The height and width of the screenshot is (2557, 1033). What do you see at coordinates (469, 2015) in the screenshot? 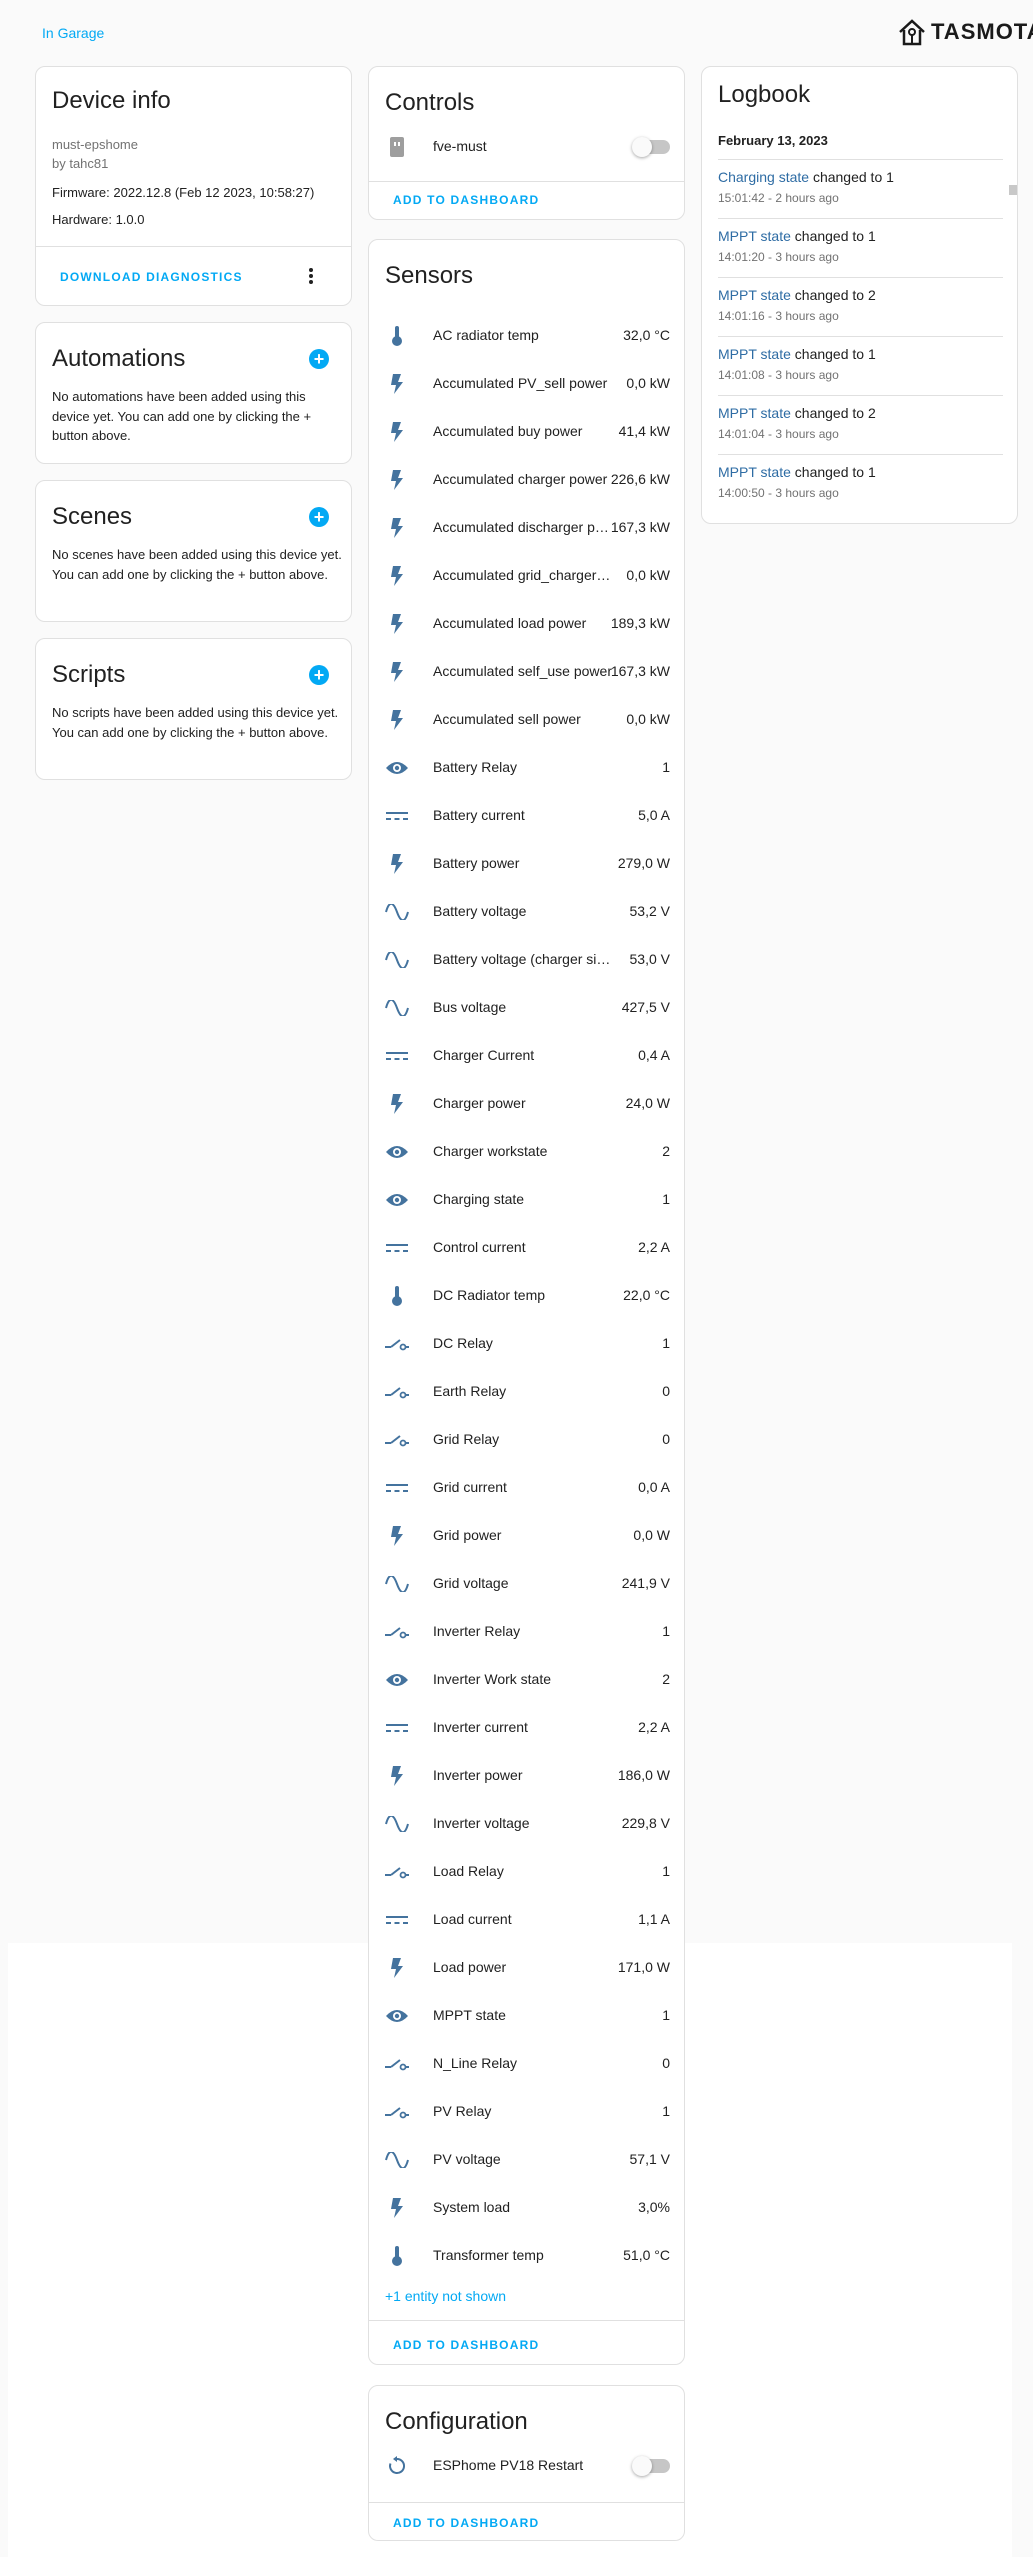
I see `sensor-name: MPPT state` at bounding box center [469, 2015].